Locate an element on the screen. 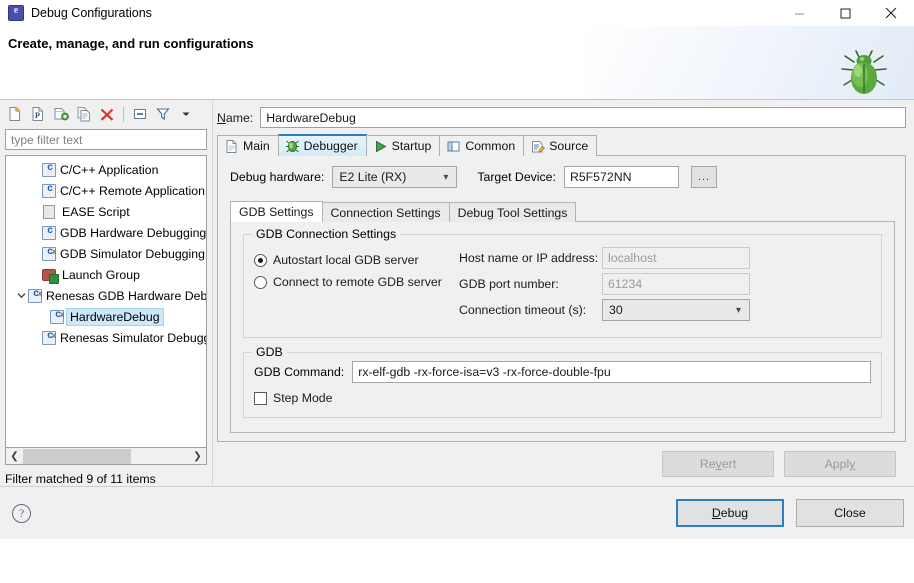  debug-hardware-select: E2 Lite (RX) ▾ is located at coordinates (395, 177).